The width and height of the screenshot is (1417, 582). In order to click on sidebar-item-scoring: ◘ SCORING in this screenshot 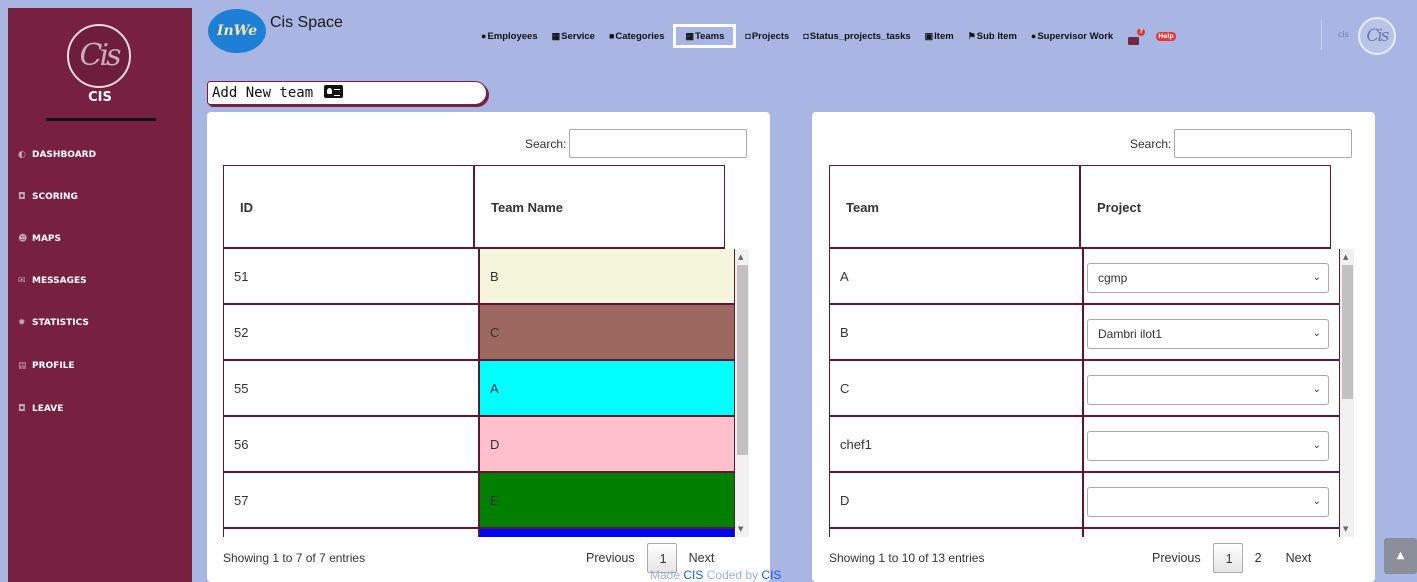, I will do `click(48, 197)`.